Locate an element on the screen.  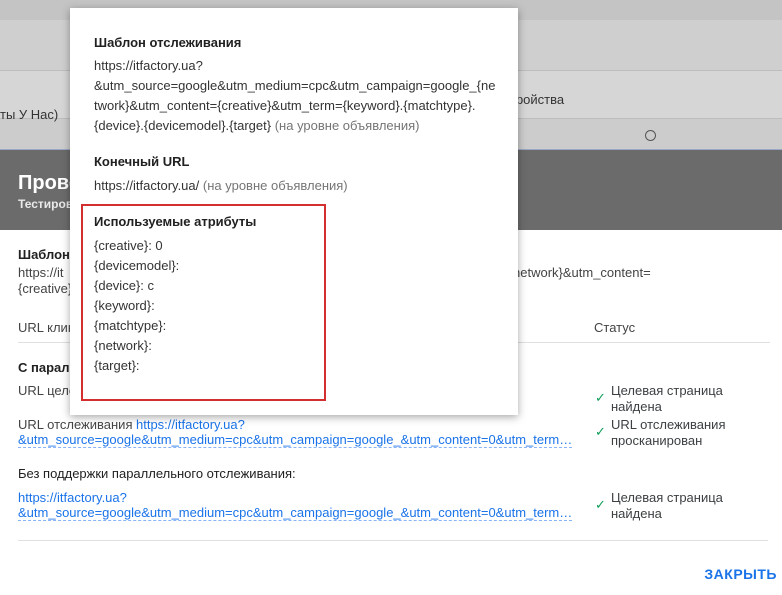
attribute-item: {device}: c is located at coordinates (124, 285).